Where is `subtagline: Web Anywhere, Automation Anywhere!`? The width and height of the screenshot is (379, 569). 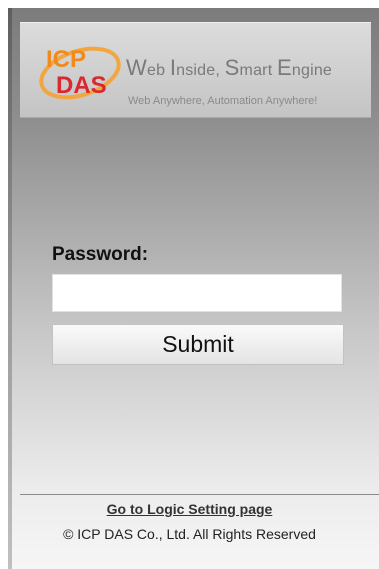 subtagline: Web Anywhere, Automation Anywhere! is located at coordinates (223, 101).